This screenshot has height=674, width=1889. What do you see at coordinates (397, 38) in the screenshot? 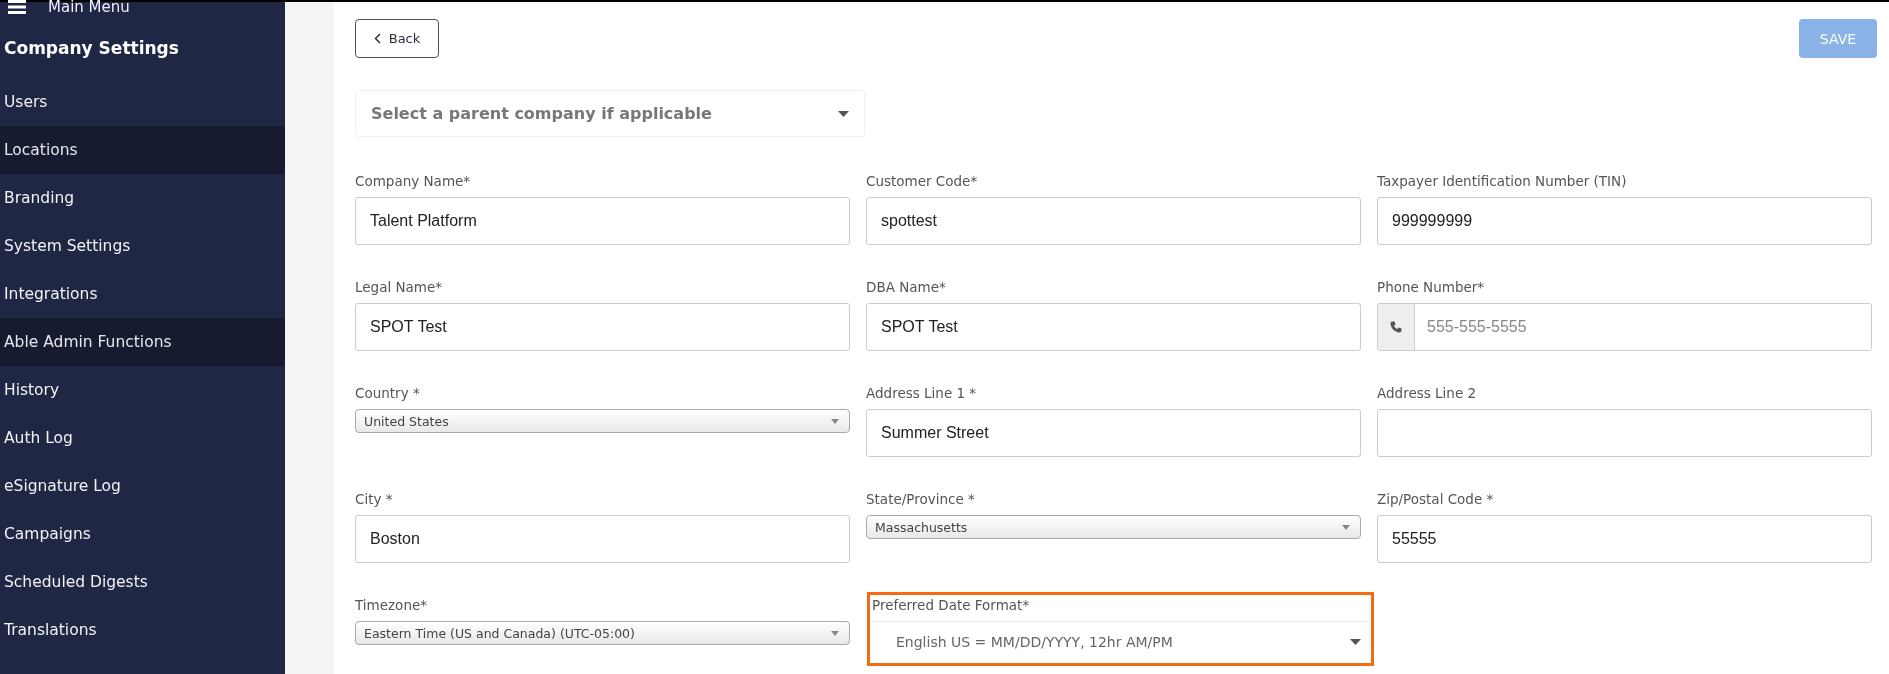
I see `back-button: Back` at bounding box center [397, 38].